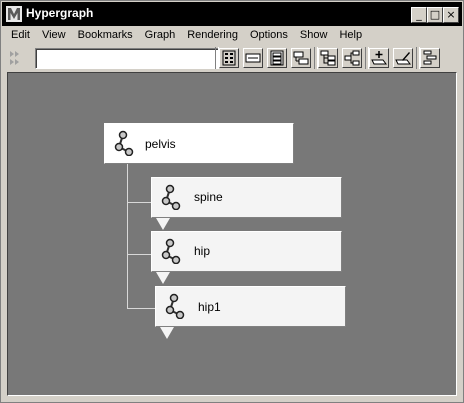  I want to click on frame-all-button, so click(253, 58).